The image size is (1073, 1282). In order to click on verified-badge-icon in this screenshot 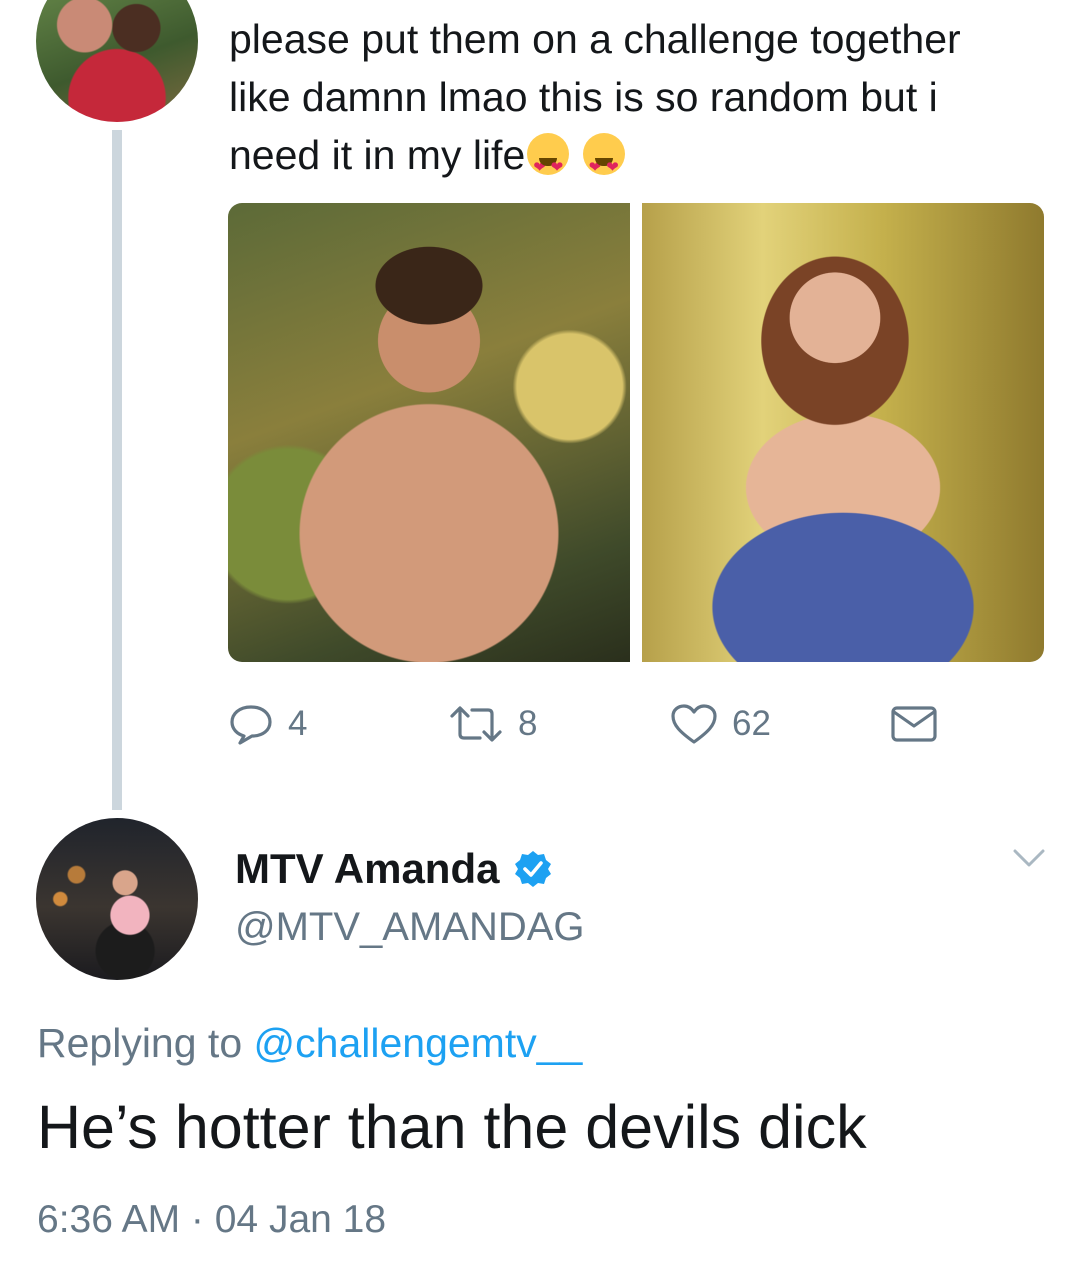, I will do `click(533, 869)`.